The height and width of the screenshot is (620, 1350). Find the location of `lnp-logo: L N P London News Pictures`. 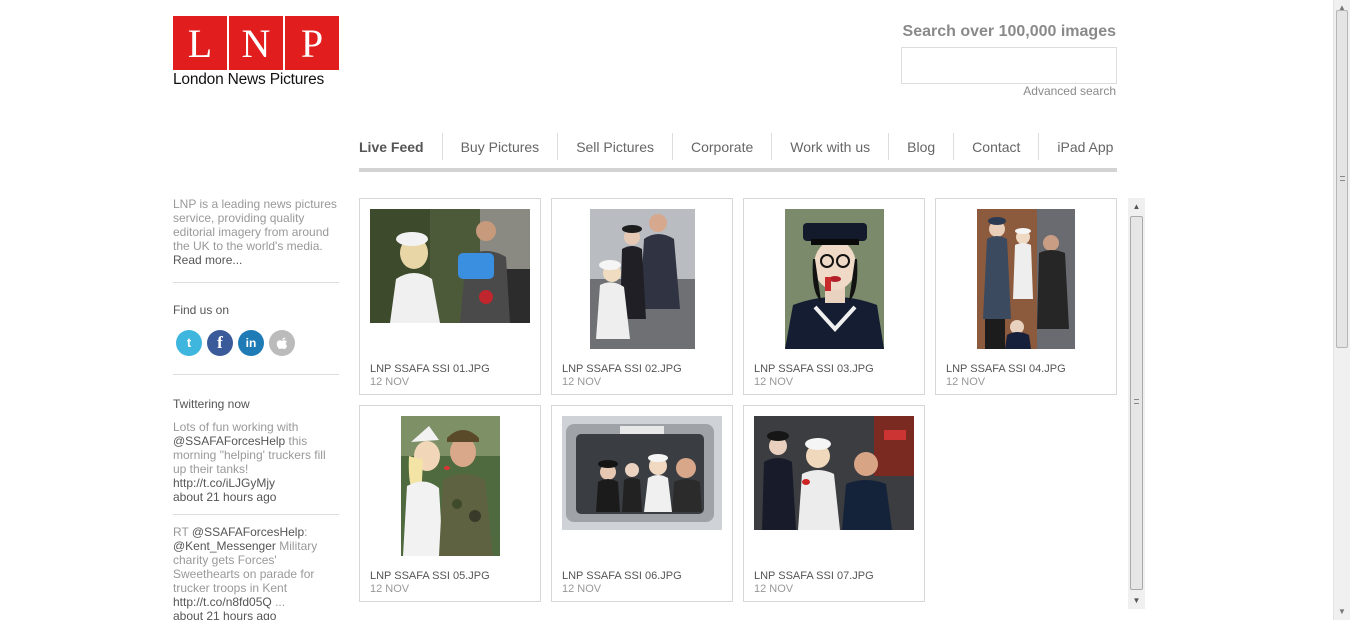

lnp-logo: L N P London News Pictures is located at coordinates (256, 52).